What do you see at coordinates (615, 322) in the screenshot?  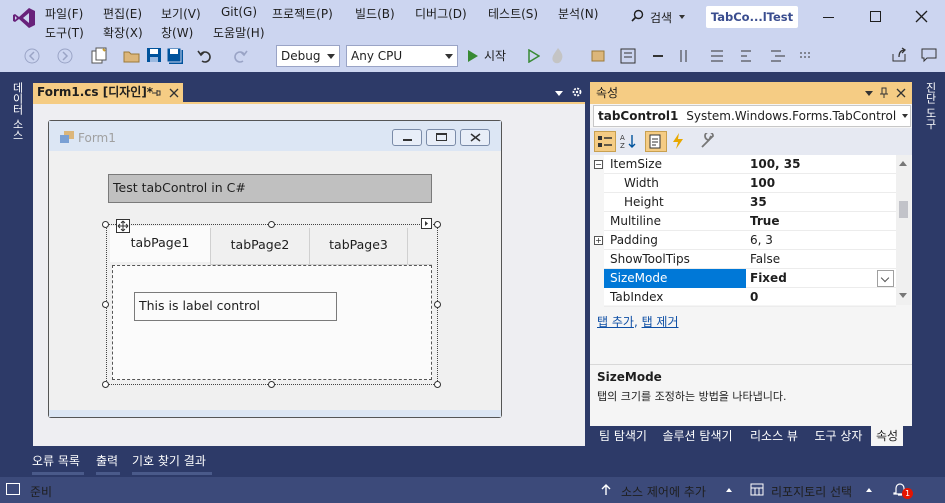 I see `add-tab-link: 탭 추가` at bounding box center [615, 322].